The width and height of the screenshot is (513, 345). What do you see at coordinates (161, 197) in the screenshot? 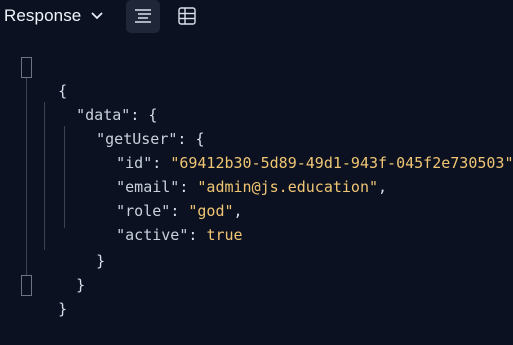
I see `json-line-role: "role": "god",` at bounding box center [161, 197].